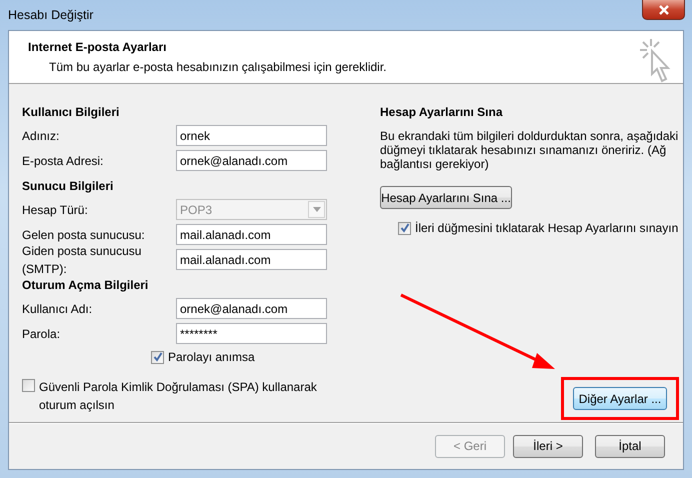  Describe the element at coordinates (84, 235) in the screenshot. I see `field-label: Gelen posta sunucusu:` at that location.